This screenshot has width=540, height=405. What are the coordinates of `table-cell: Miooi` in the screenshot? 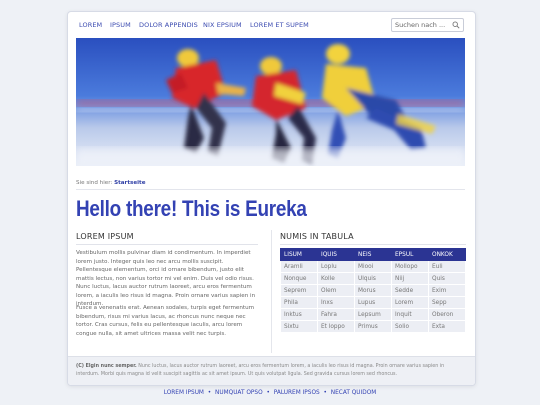 It's located at (373, 266).